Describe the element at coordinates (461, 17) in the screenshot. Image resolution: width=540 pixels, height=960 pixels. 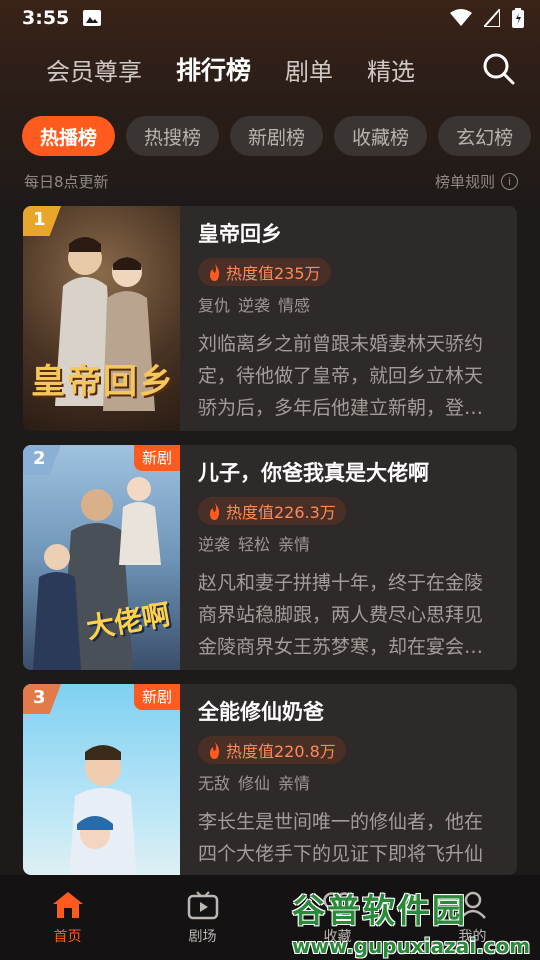
I see `wifi-icon` at that location.